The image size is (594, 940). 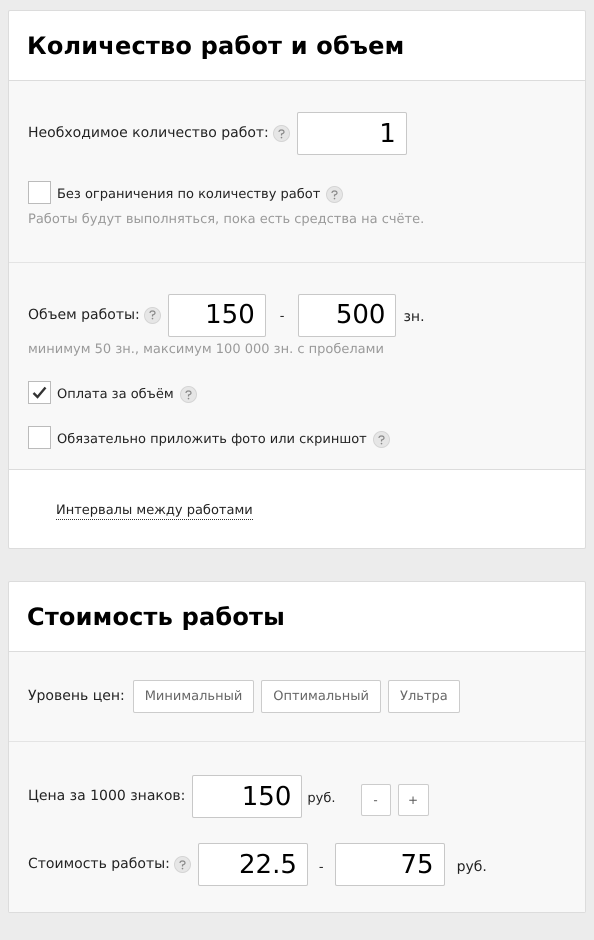 I want to click on hint-text: Работы будут выполняться, пока есть средства на счёте., so click(x=227, y=220).